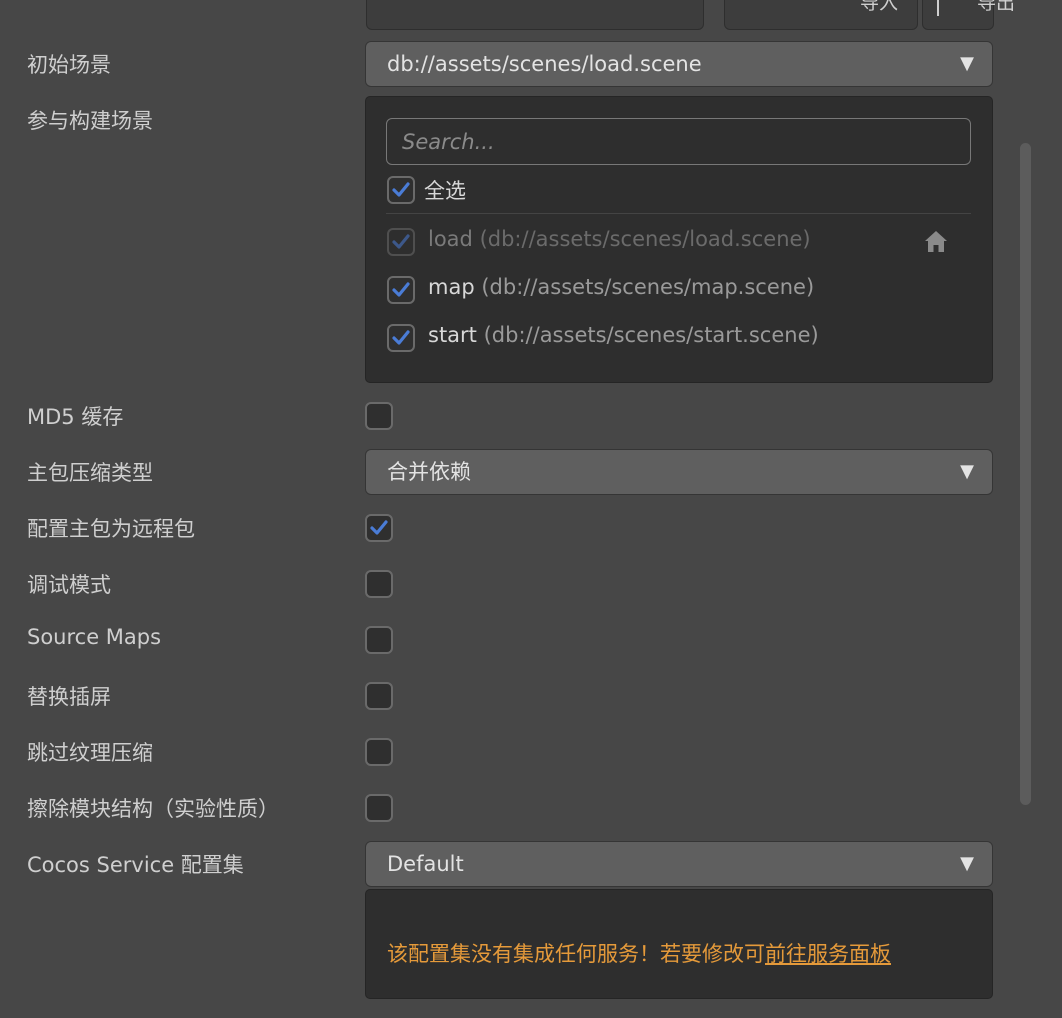  What do you see at coordinates (1025, 474) in the screenshot?
I see `scrollbar-thumb` at bounding box center [1025, 474].